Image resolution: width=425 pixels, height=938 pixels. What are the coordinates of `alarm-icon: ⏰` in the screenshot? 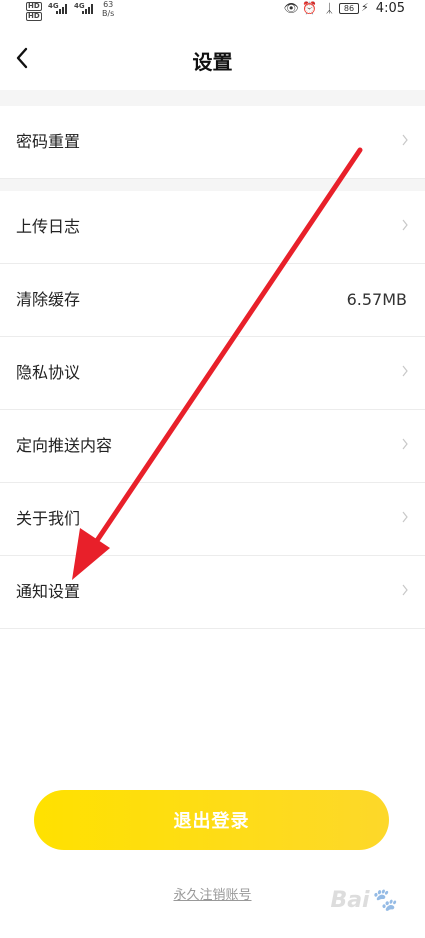 It's located at (309, 8).